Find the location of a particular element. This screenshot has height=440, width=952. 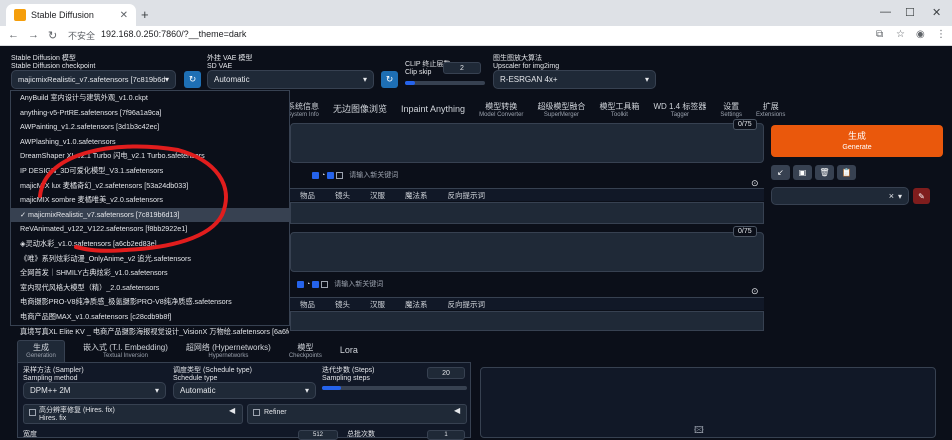

tab-hypernetworks: 超网络 (Hypernetworks) Hypernetworks is located at coordinates (228, 352).